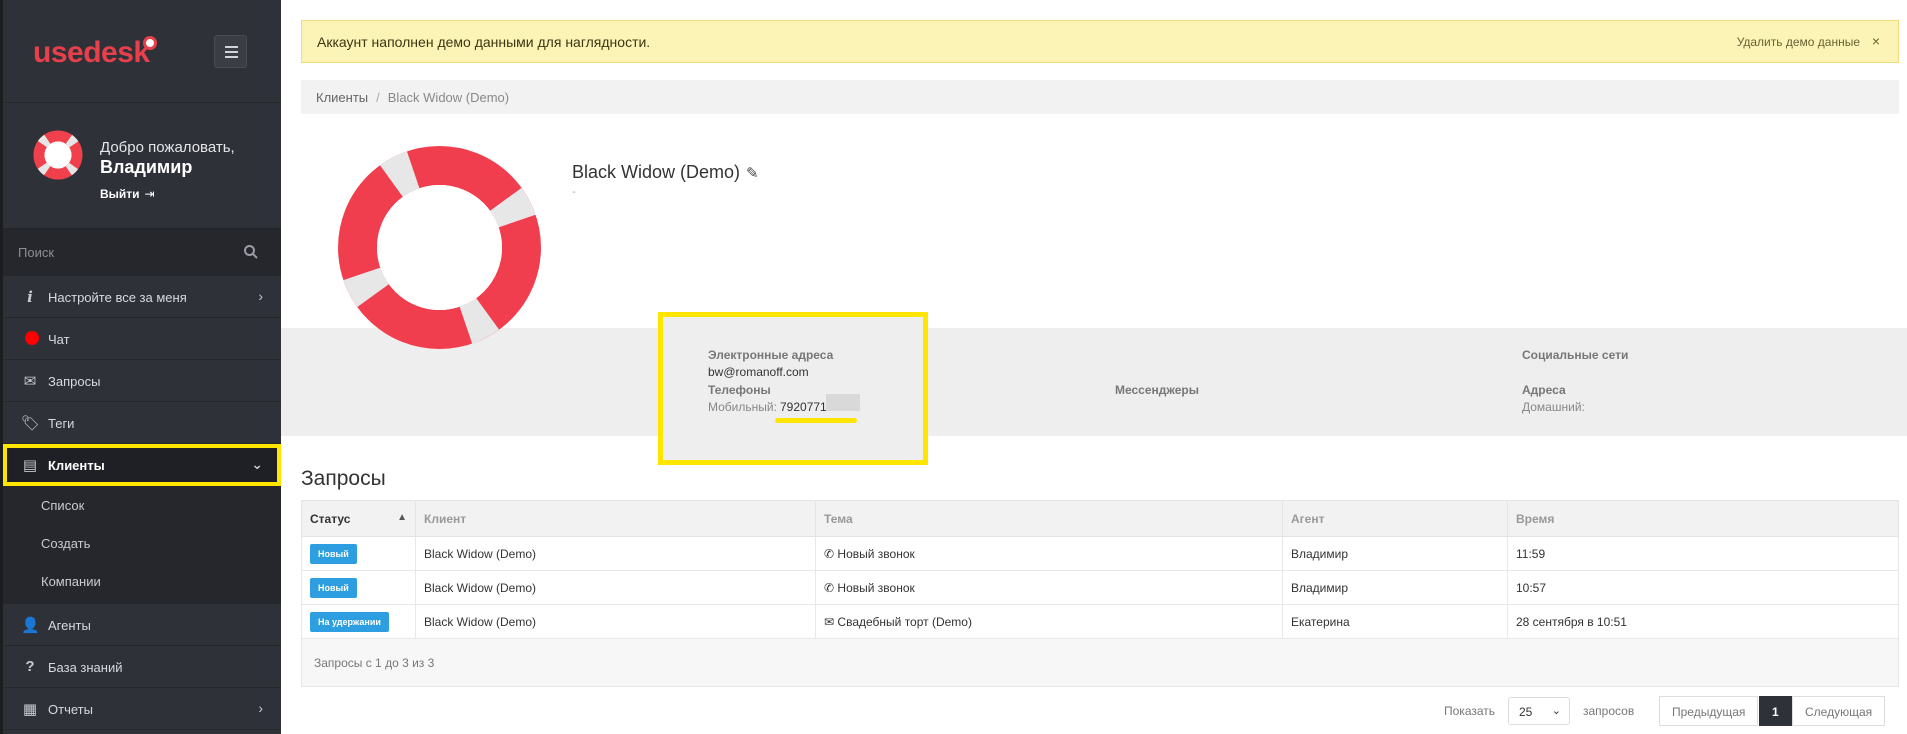 This screenshot has width=1907, height=734. What do you see at coordinates (32, 338) in the screenshot?
I see `status-dot-icon` at bounding box center [32, 338].